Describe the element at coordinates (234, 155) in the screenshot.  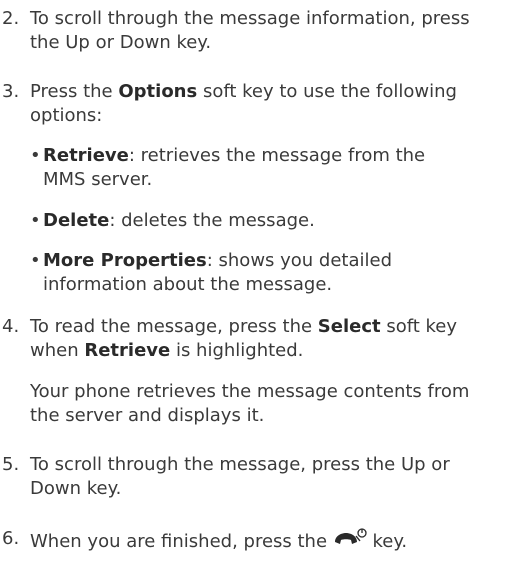
I see `bullet-line: Retrieve: retrieves the message from the` at that location.